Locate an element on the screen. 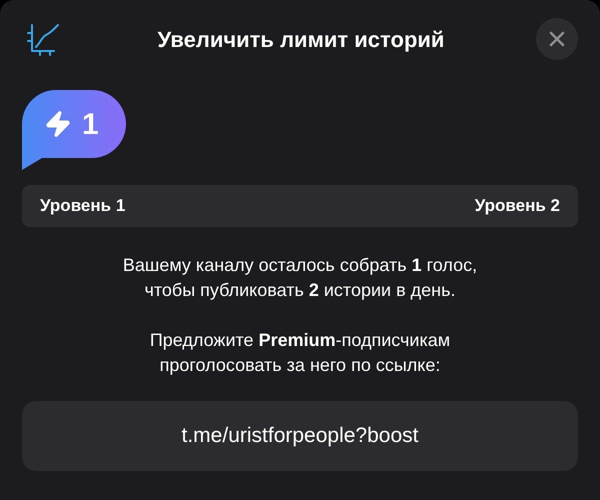  bolt-icon is located at coordinates (58, 124).